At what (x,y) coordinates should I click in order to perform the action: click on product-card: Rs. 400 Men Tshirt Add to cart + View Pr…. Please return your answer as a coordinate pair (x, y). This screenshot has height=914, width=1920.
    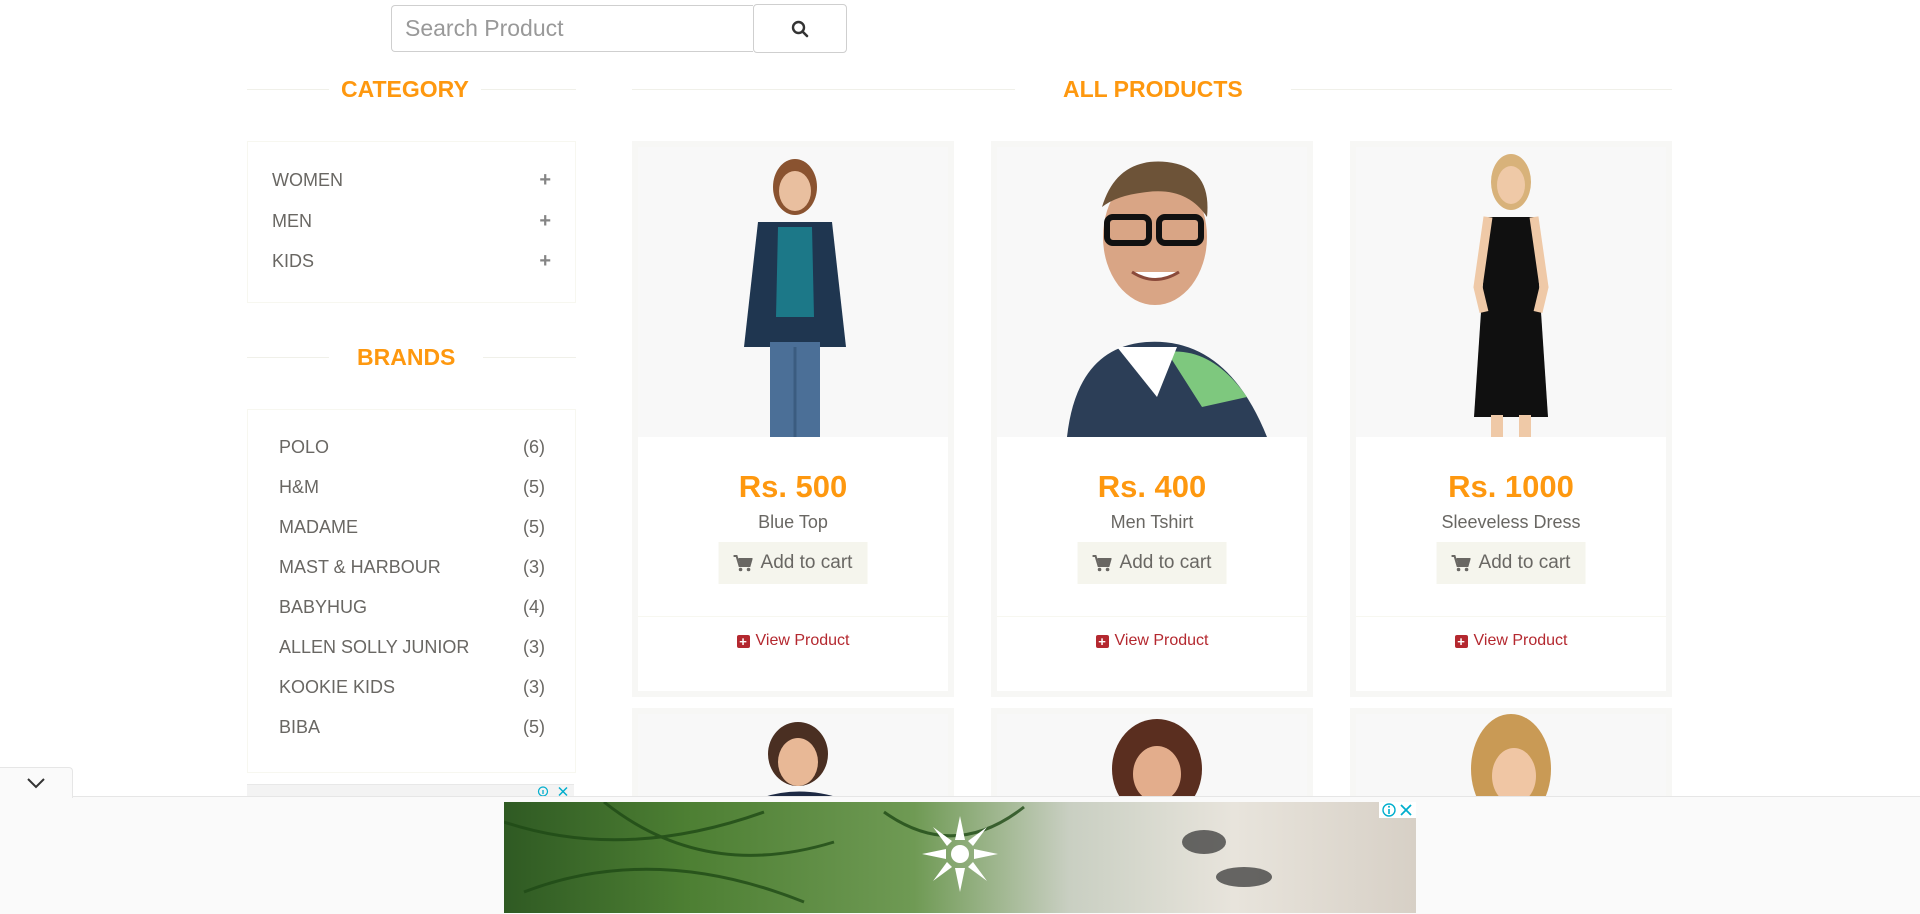
    Looking at the image, I should click on (1152, 419).